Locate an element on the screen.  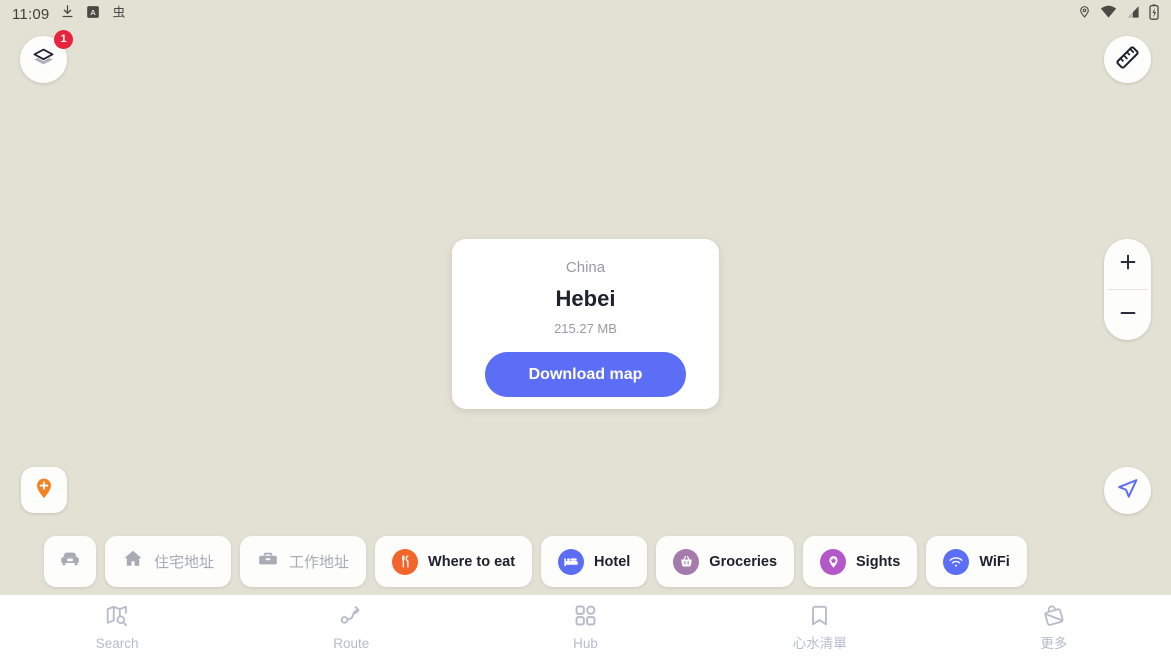
plus-icon is located at coordinates (1128, 264).